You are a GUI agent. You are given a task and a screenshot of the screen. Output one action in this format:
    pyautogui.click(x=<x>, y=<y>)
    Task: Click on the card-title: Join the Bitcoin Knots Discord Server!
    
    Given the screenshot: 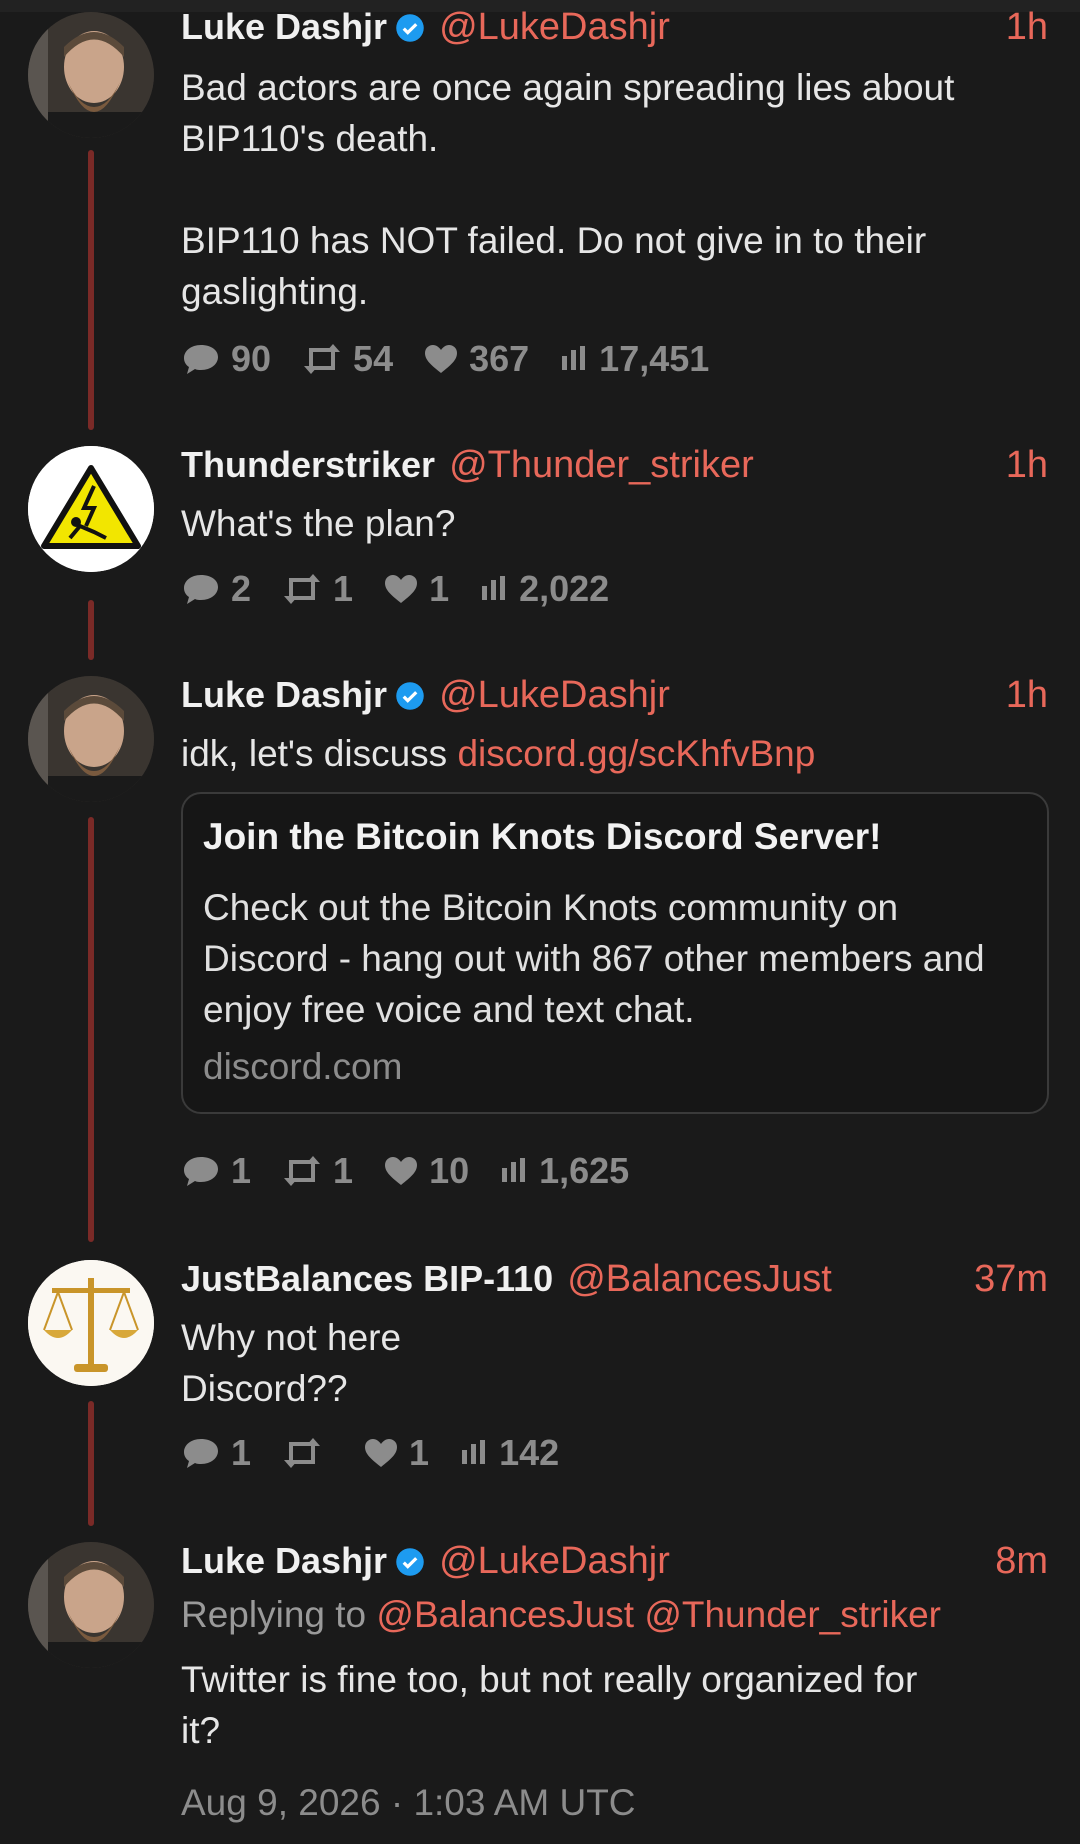 What is the action you would take?
    pyautogui.click(x=542, y=836)
    